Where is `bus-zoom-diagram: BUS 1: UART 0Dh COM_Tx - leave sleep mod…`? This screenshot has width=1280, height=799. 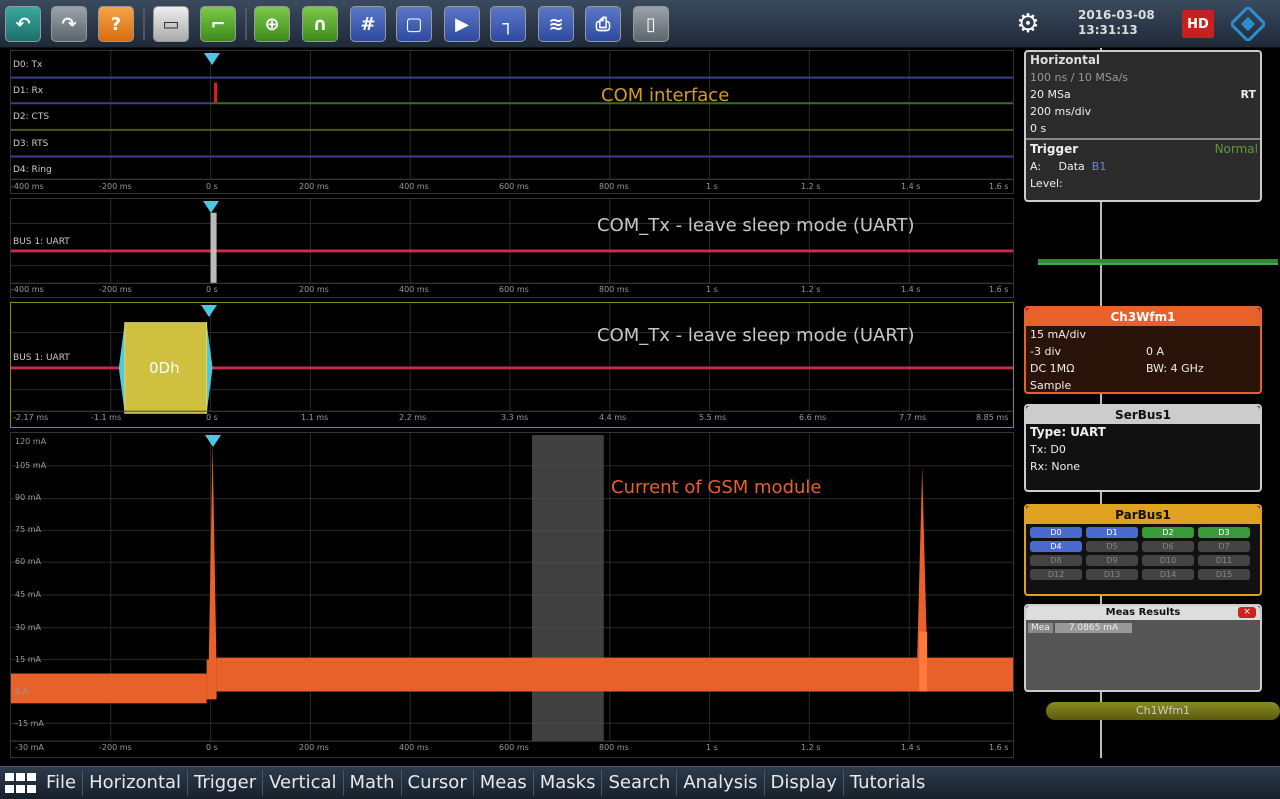
bus-zoom-diagram: BUS 1: UART 0Dh COM_Tx - leave sleep mod… is located at coordinates (512, 365).